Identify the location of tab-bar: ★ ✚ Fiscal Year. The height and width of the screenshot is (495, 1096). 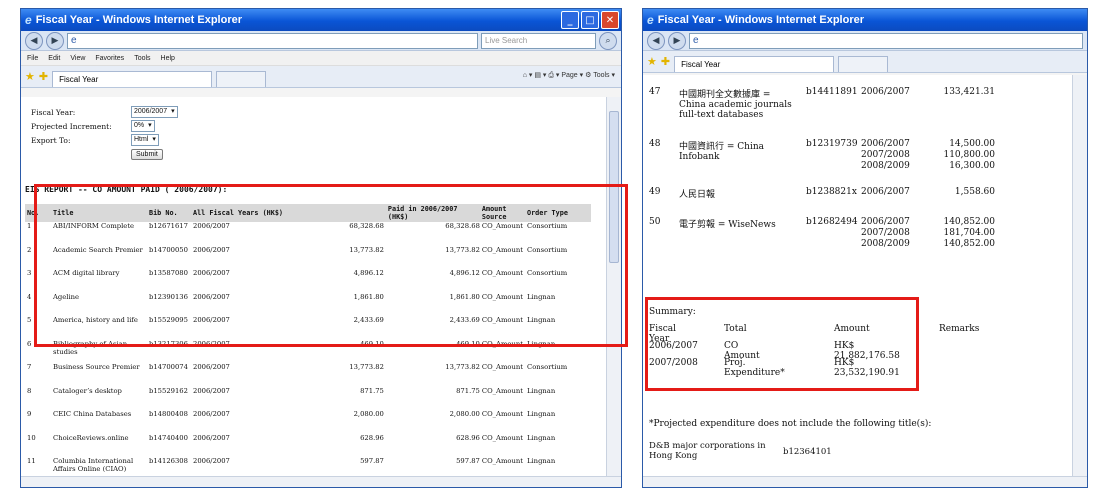
(865, 62).